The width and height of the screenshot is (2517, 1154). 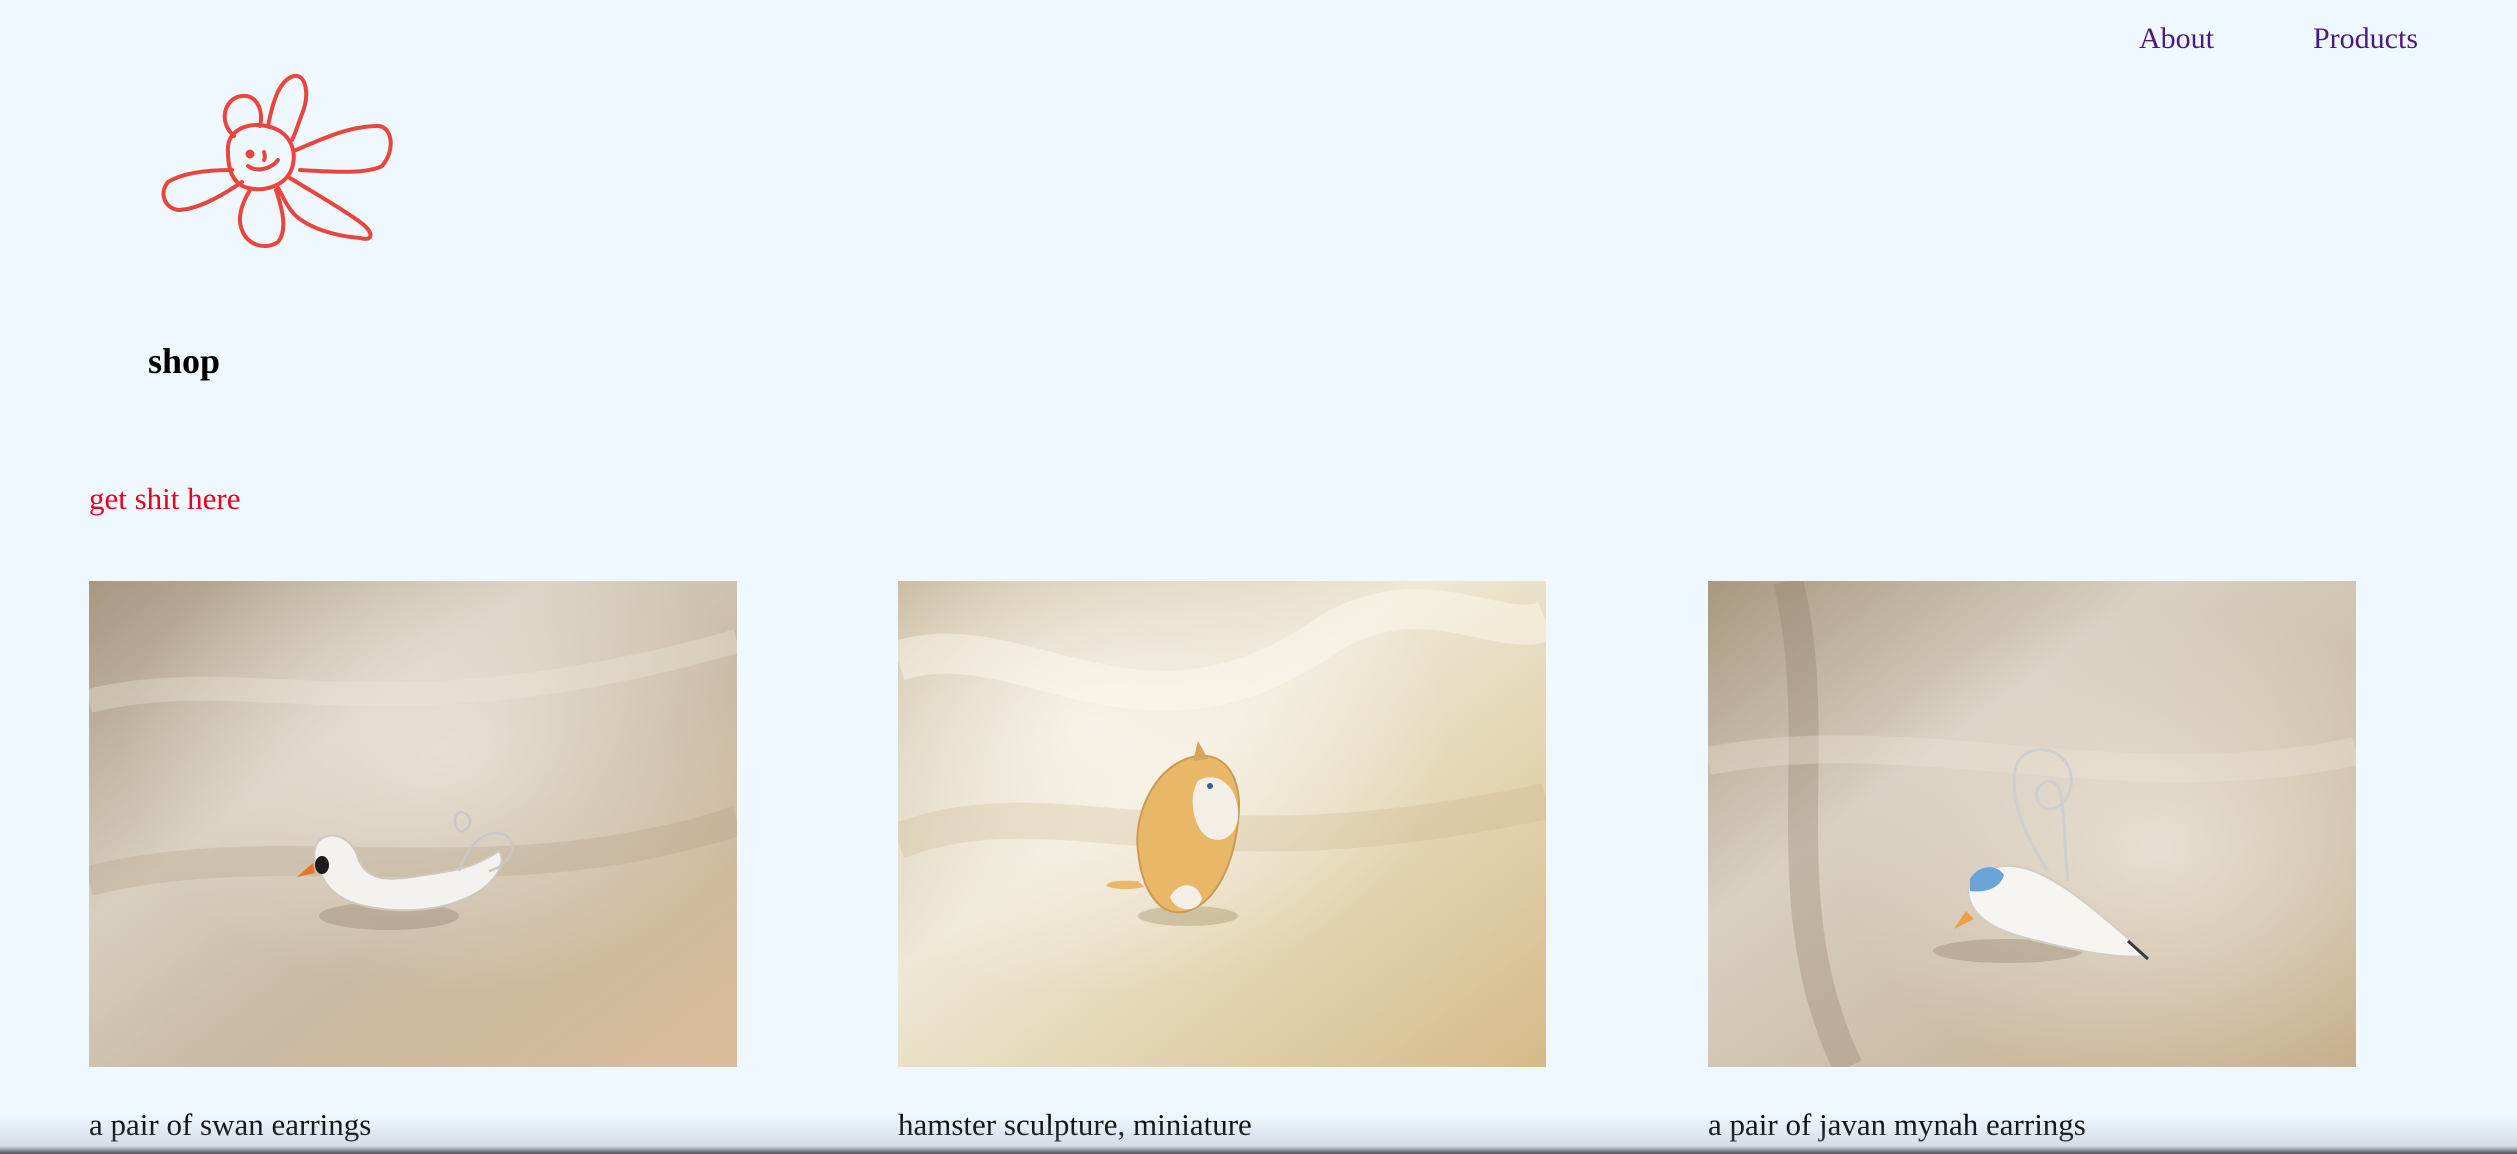 I want to click on product-caption: a pair of swan earrings, so click(x=413, y=1125).